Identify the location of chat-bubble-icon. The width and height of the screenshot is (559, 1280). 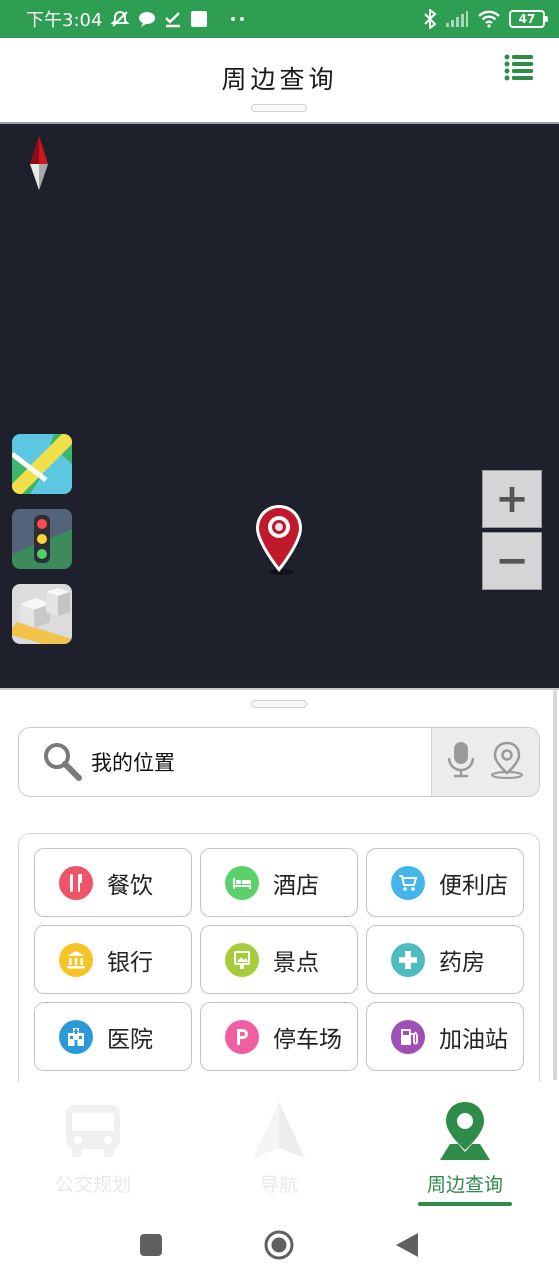
(147, 19).